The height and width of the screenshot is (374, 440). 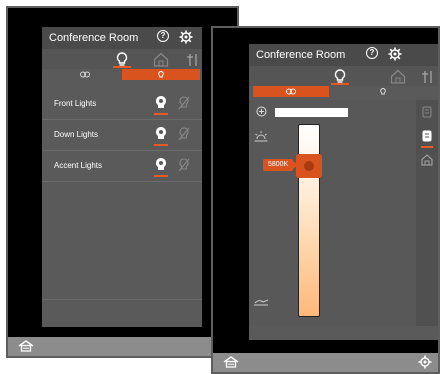 What do you see at coordinates (78, 165) in the screenshot?
I see `light-label: Accent Lights` at bounding box center [78, 165].